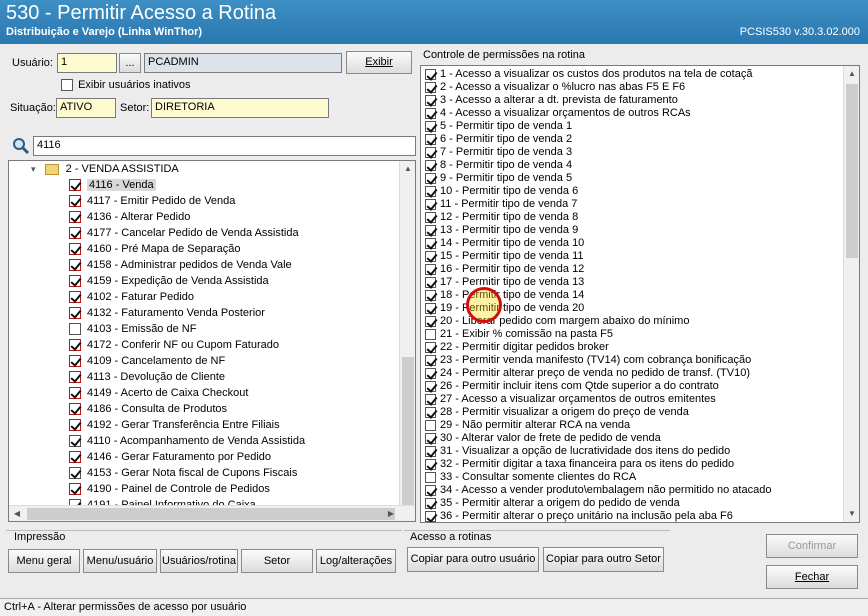 Image resolution: width=868 pixels, height=616 pixels. What do you see at coordinates (851, 514) in the screenshot?
I see `perm-scroll-down-icon: ▼` at bounding box center [851, 514].